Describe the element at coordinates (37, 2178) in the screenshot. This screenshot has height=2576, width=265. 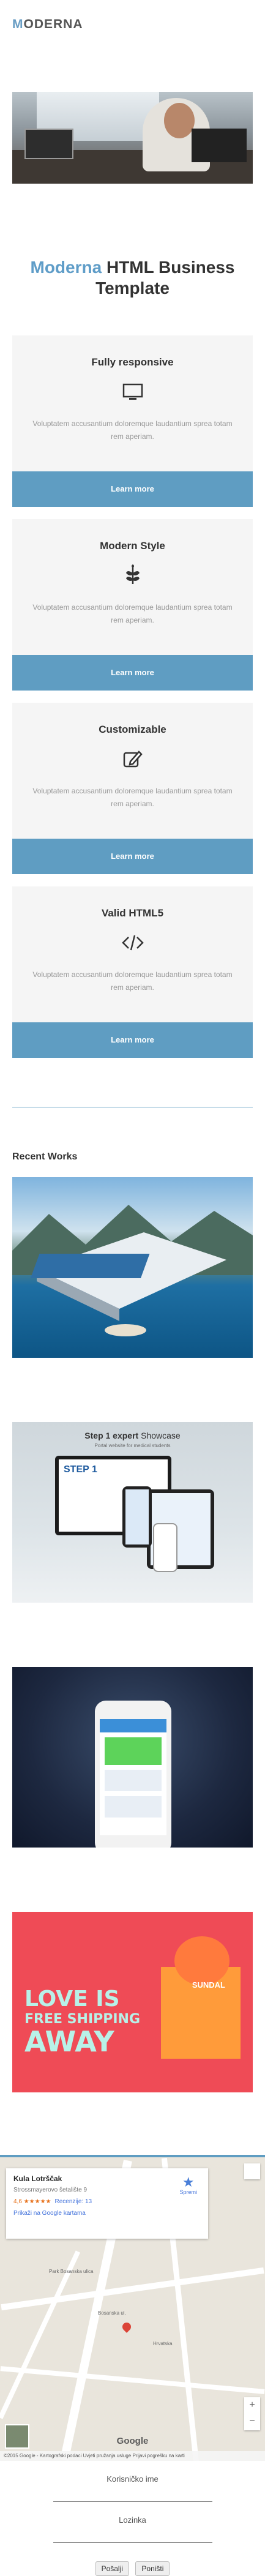
I see `place-name: Kula Lotrščak` at that location.